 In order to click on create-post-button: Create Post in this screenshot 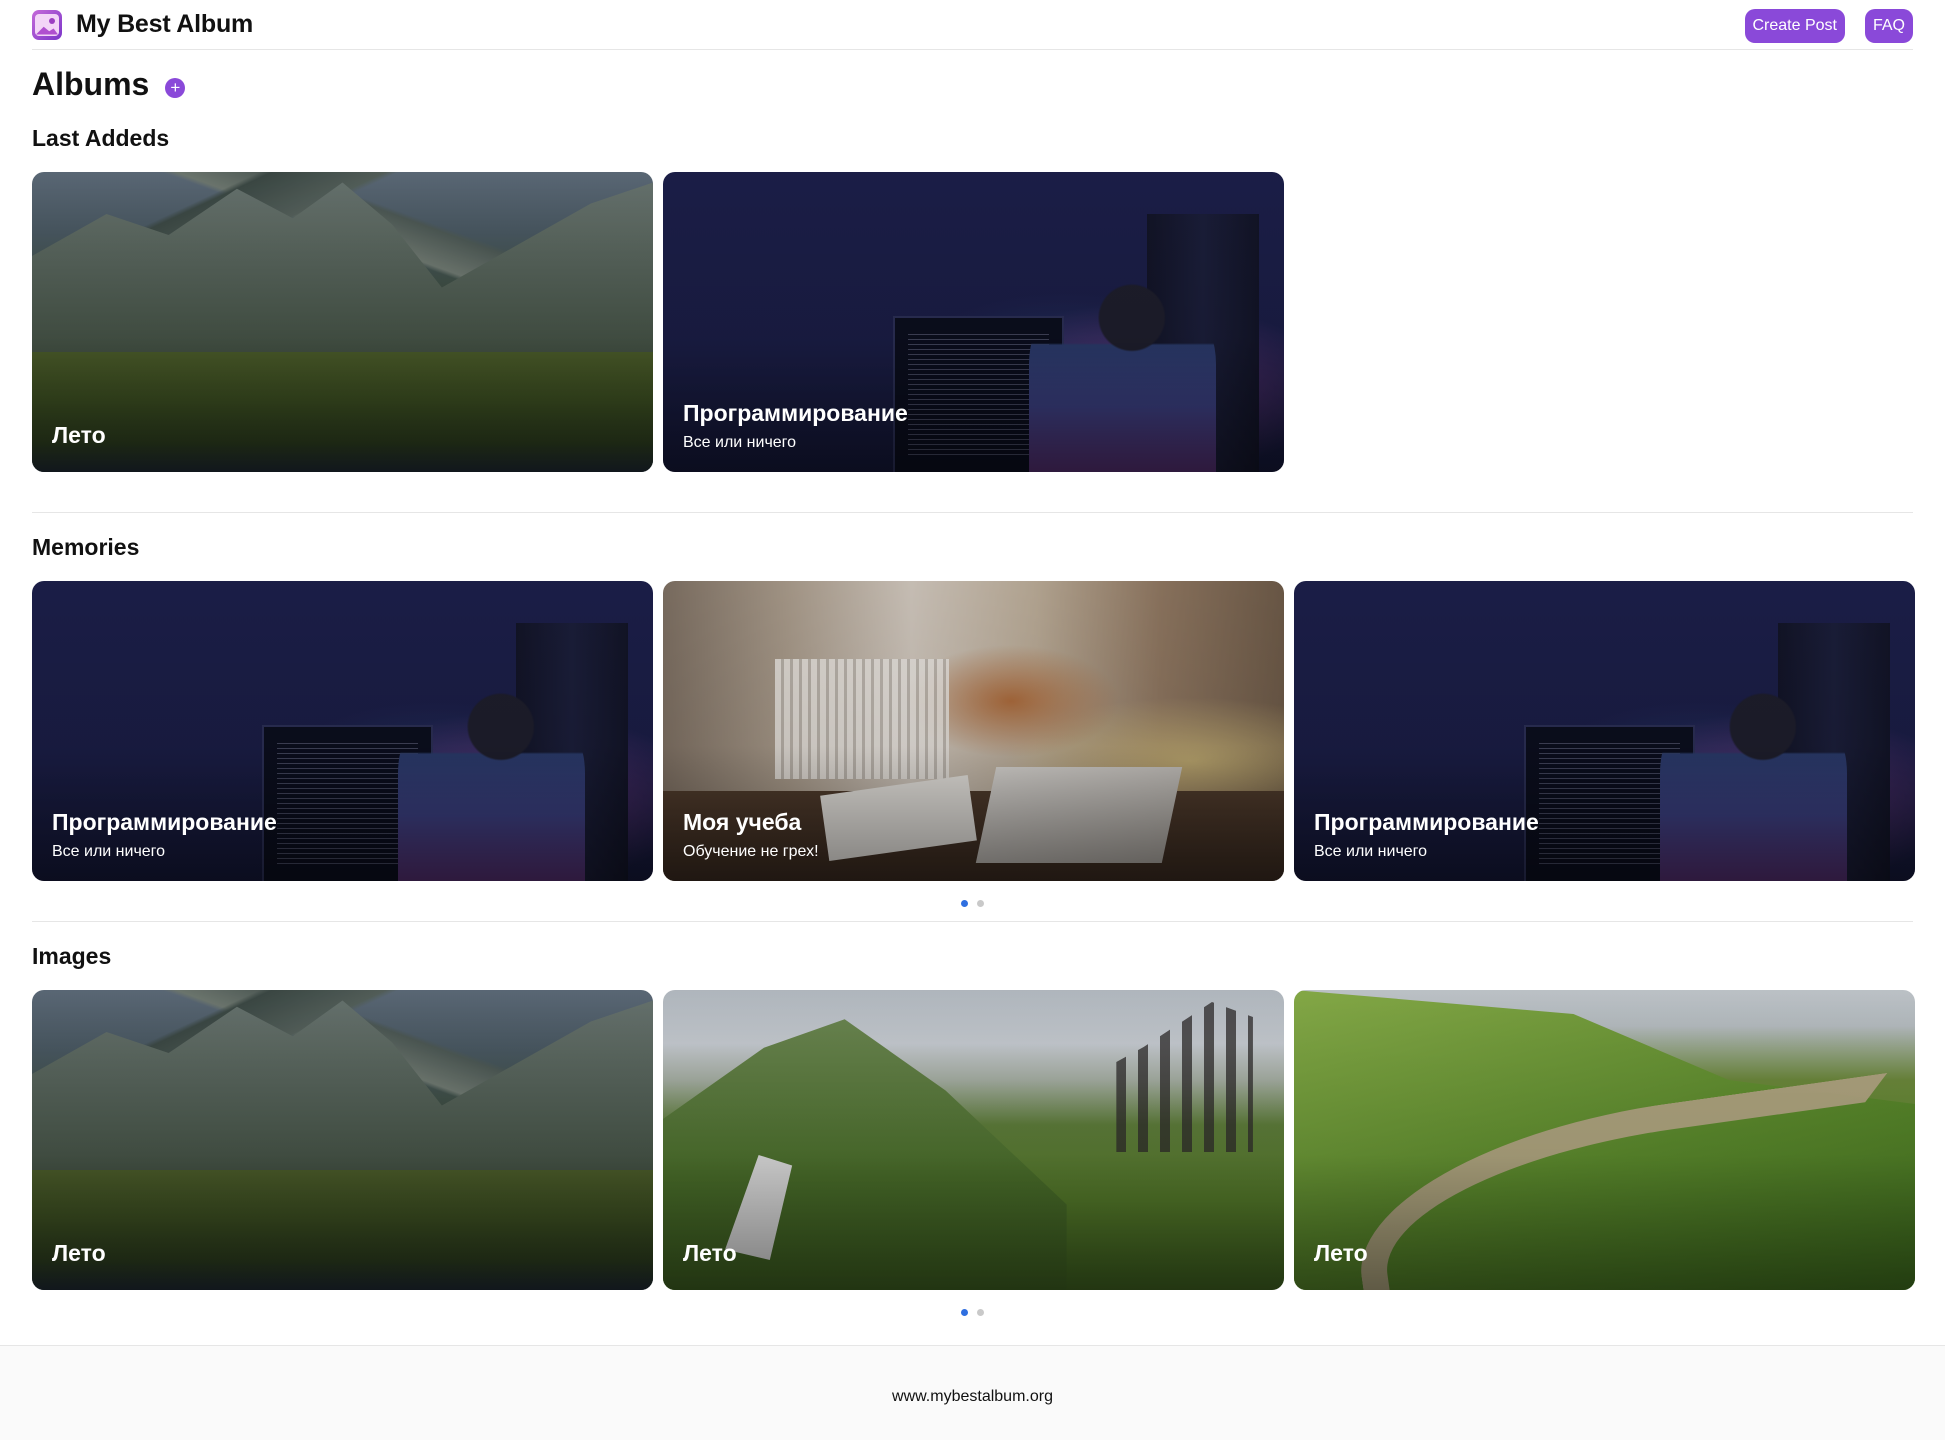, I will do `click(1794, 25)`.